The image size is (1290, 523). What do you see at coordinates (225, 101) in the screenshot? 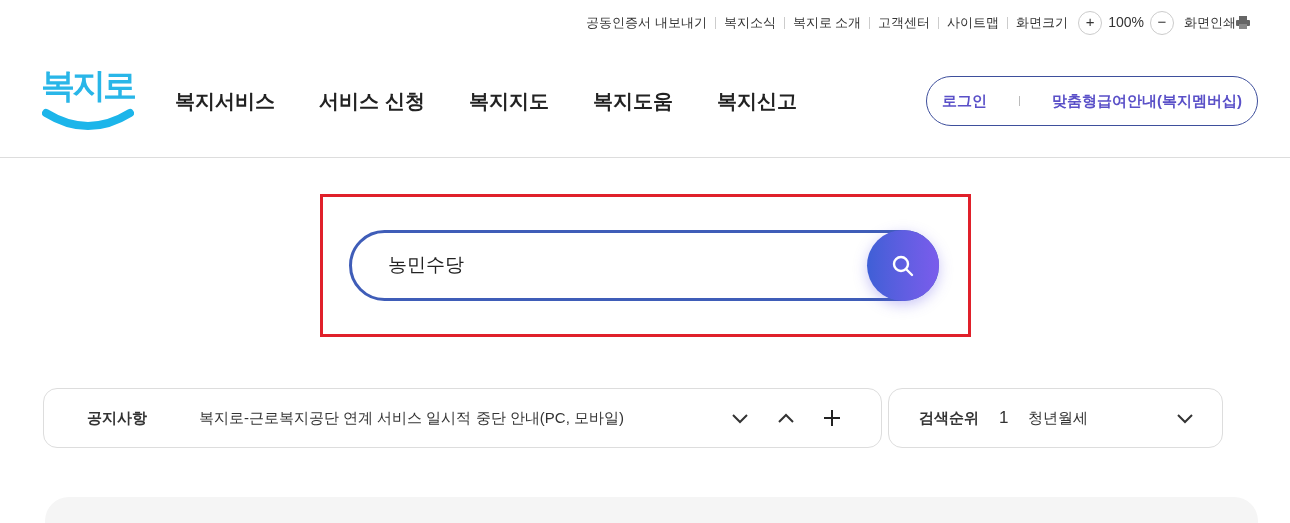
I see `nav-link: 복지서비스` at bounding box center [225, 101].